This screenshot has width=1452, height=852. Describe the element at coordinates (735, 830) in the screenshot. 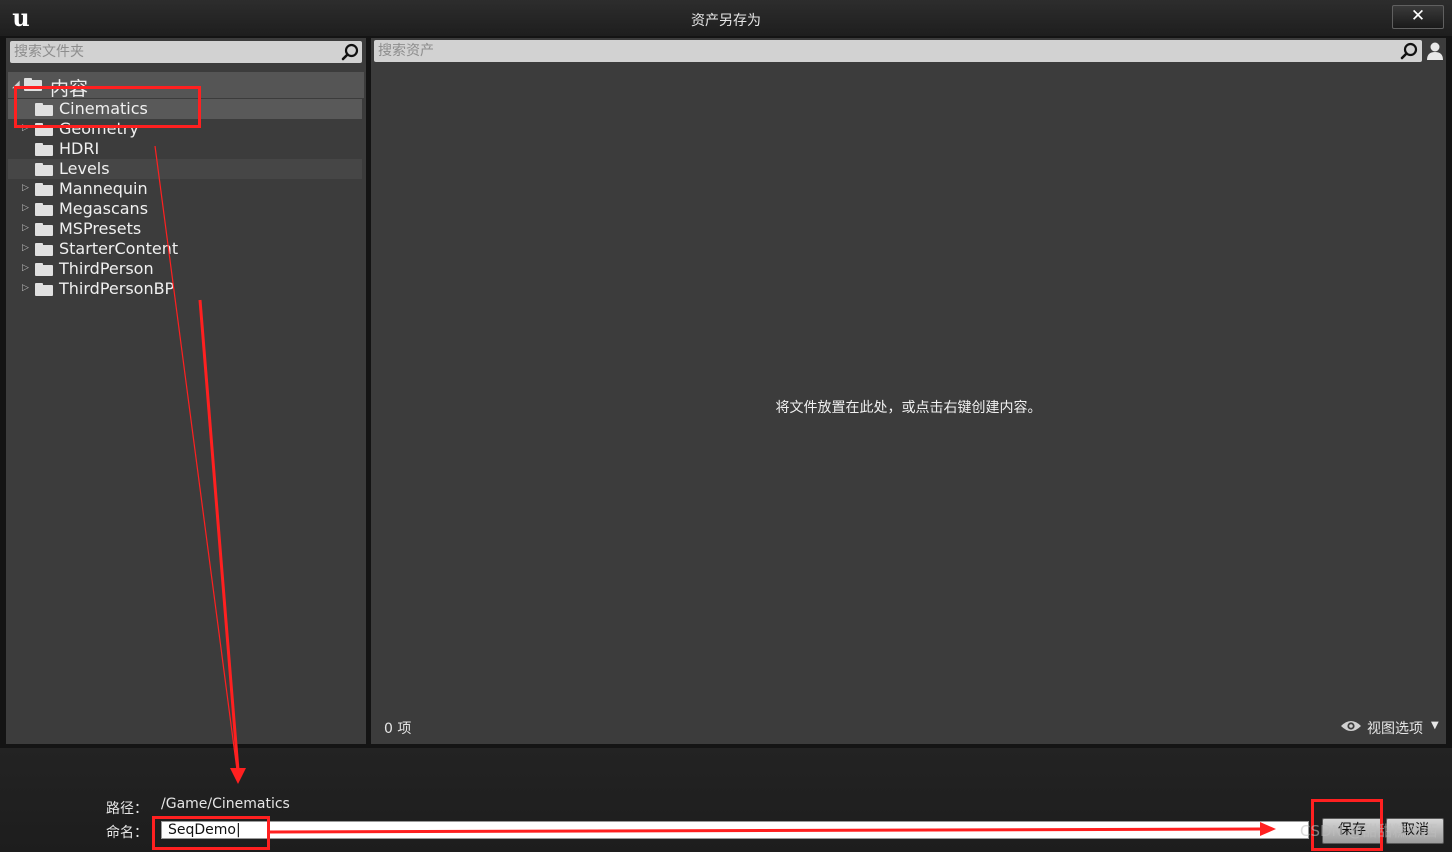

I see `asset-name-input: SeqDemo|` at that location.